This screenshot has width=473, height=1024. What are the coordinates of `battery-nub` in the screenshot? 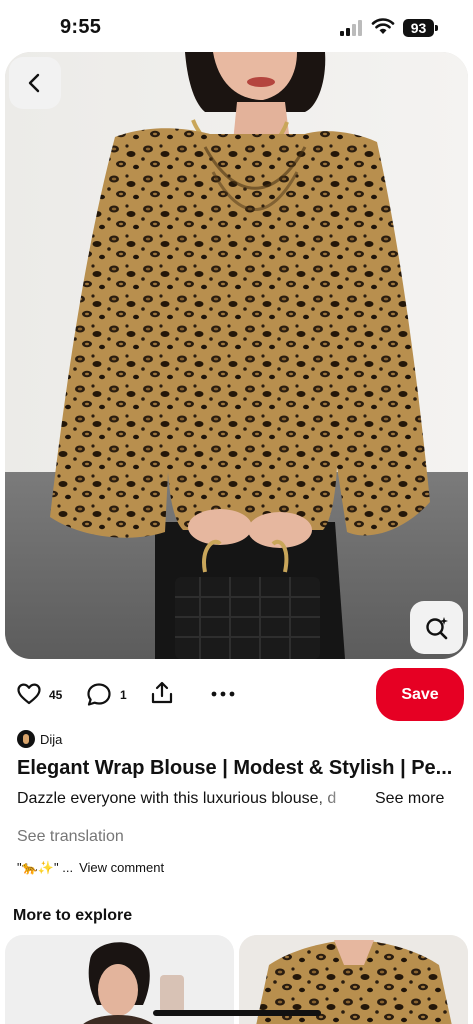 It's located at (436, 28).